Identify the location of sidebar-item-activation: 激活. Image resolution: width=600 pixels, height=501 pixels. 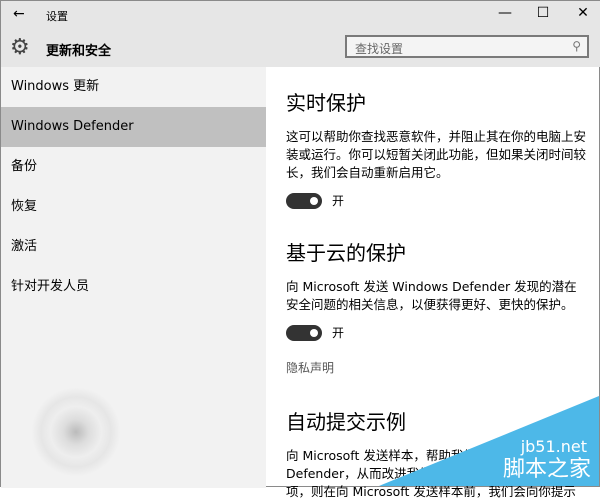
(133, 247).